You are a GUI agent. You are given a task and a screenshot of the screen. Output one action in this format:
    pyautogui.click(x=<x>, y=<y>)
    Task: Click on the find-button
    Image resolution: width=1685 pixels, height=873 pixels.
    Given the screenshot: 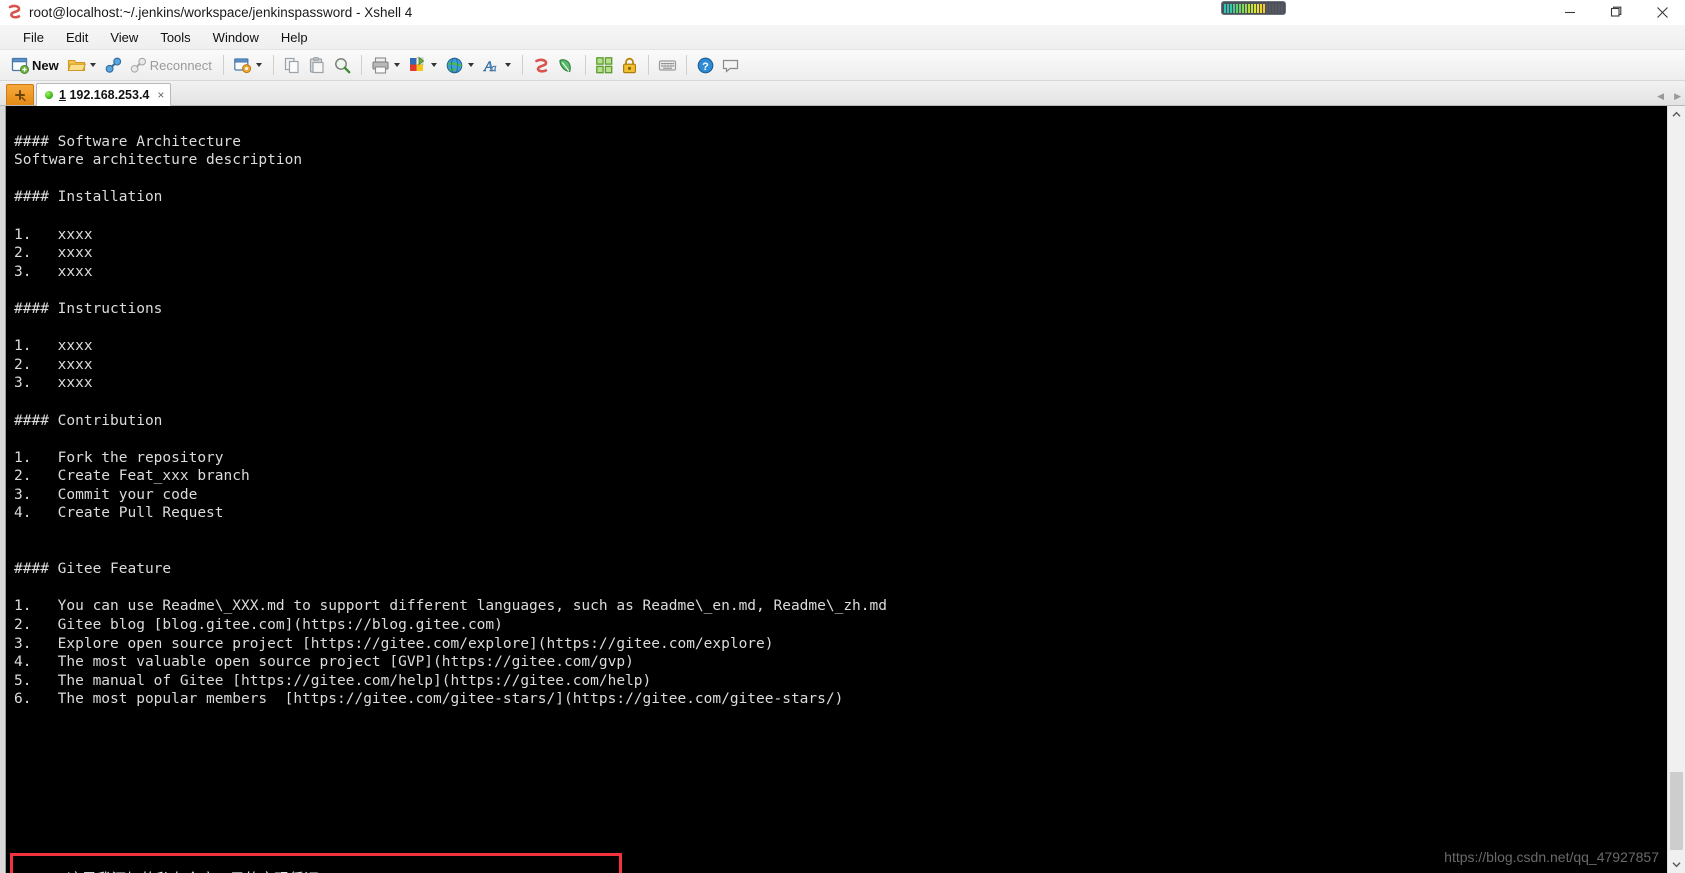 What is the action you would take?
    pyautogui.click(x=342, y=65)
    